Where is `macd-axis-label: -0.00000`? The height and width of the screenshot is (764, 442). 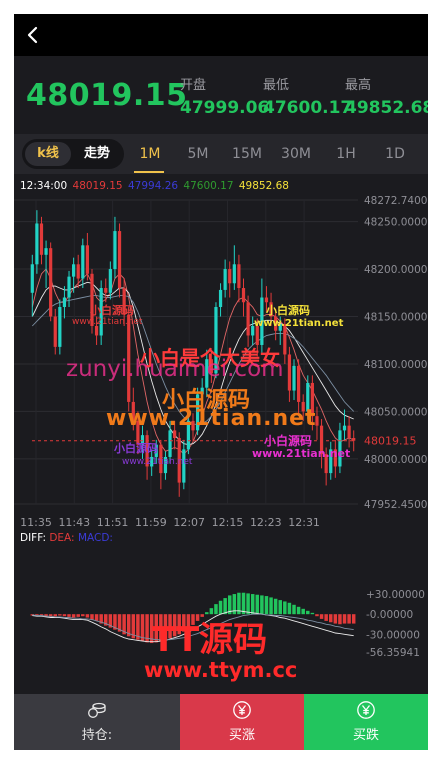 macd-axis-label: -0.00000 is located at coordinates (389, 615).